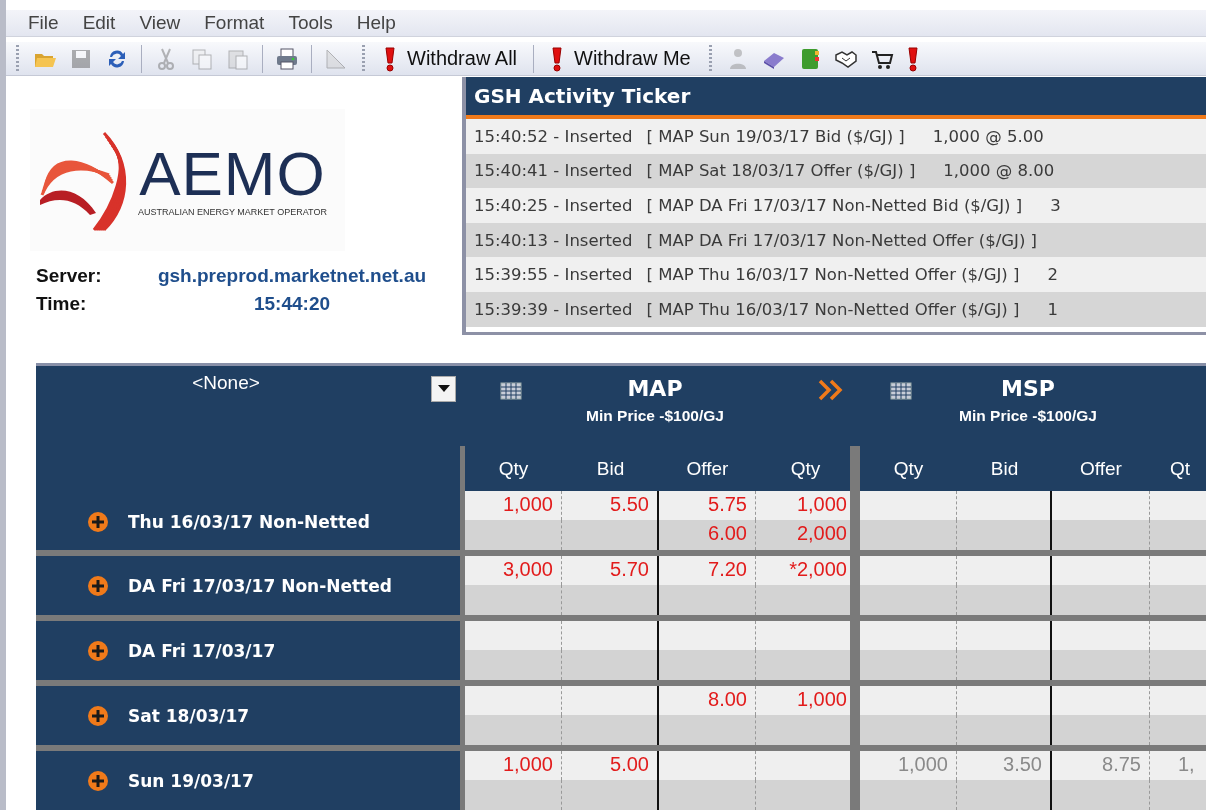  What do you see at coordinates (232, 174) in the screenshot?
I see `logo-name: AEMO` at bounding box center [232, 174].